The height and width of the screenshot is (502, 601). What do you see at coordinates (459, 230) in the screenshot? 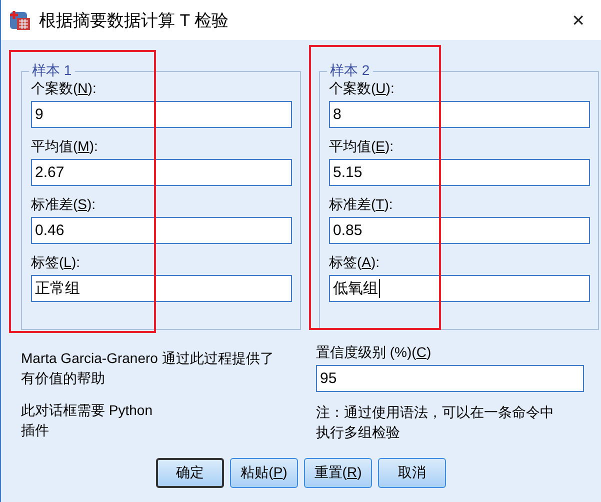
I see `input-field: 0.85` at bounding box center [459, 230].